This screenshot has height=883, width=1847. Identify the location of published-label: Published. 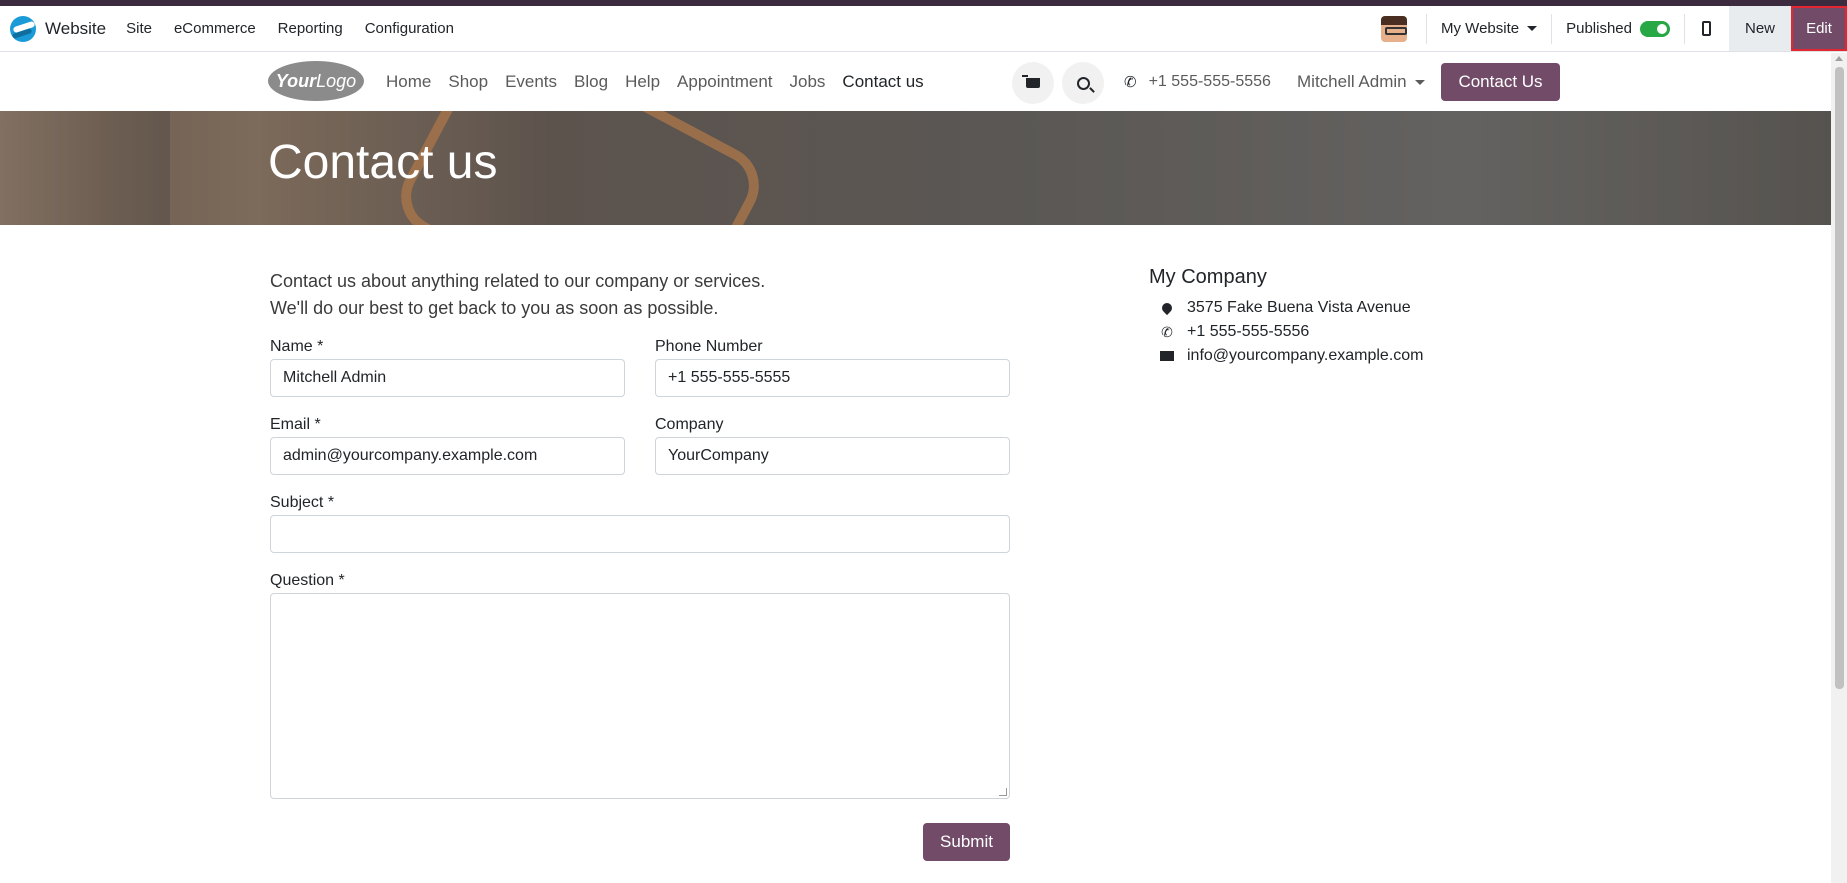
(1599, 28).